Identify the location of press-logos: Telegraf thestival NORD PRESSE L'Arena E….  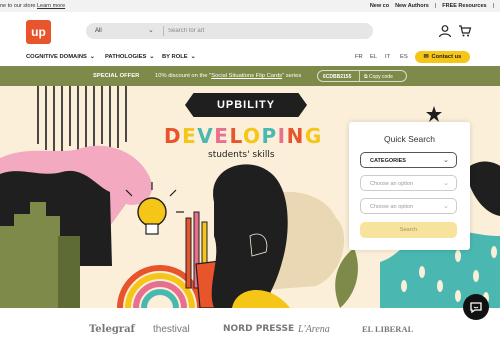
(250, 328).